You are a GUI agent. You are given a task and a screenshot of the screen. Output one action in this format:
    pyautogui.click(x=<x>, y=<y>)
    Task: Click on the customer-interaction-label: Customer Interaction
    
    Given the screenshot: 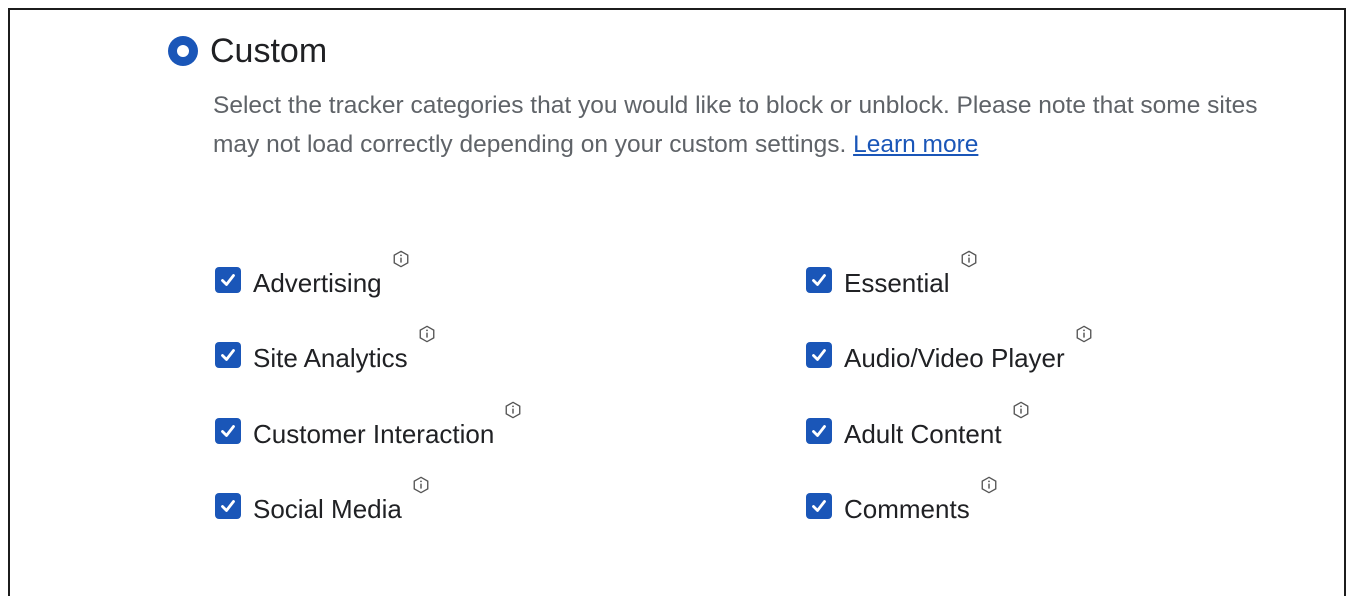 What is the action you would take?
    pyautogui.click(x=374, y=433)
    